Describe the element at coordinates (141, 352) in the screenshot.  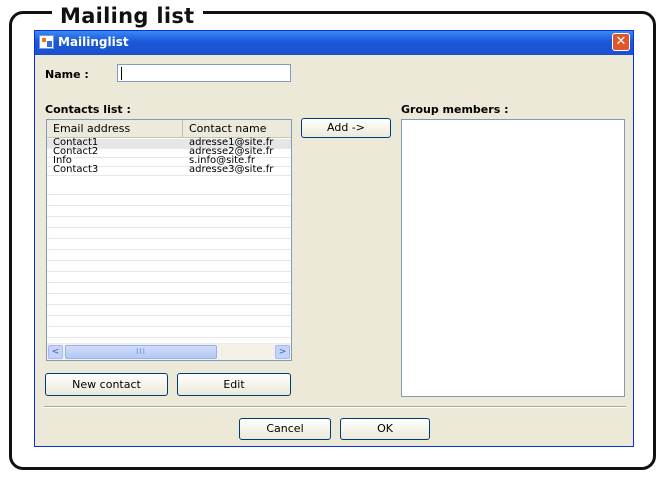
I see `scrollbar-thumb: III` at that location.